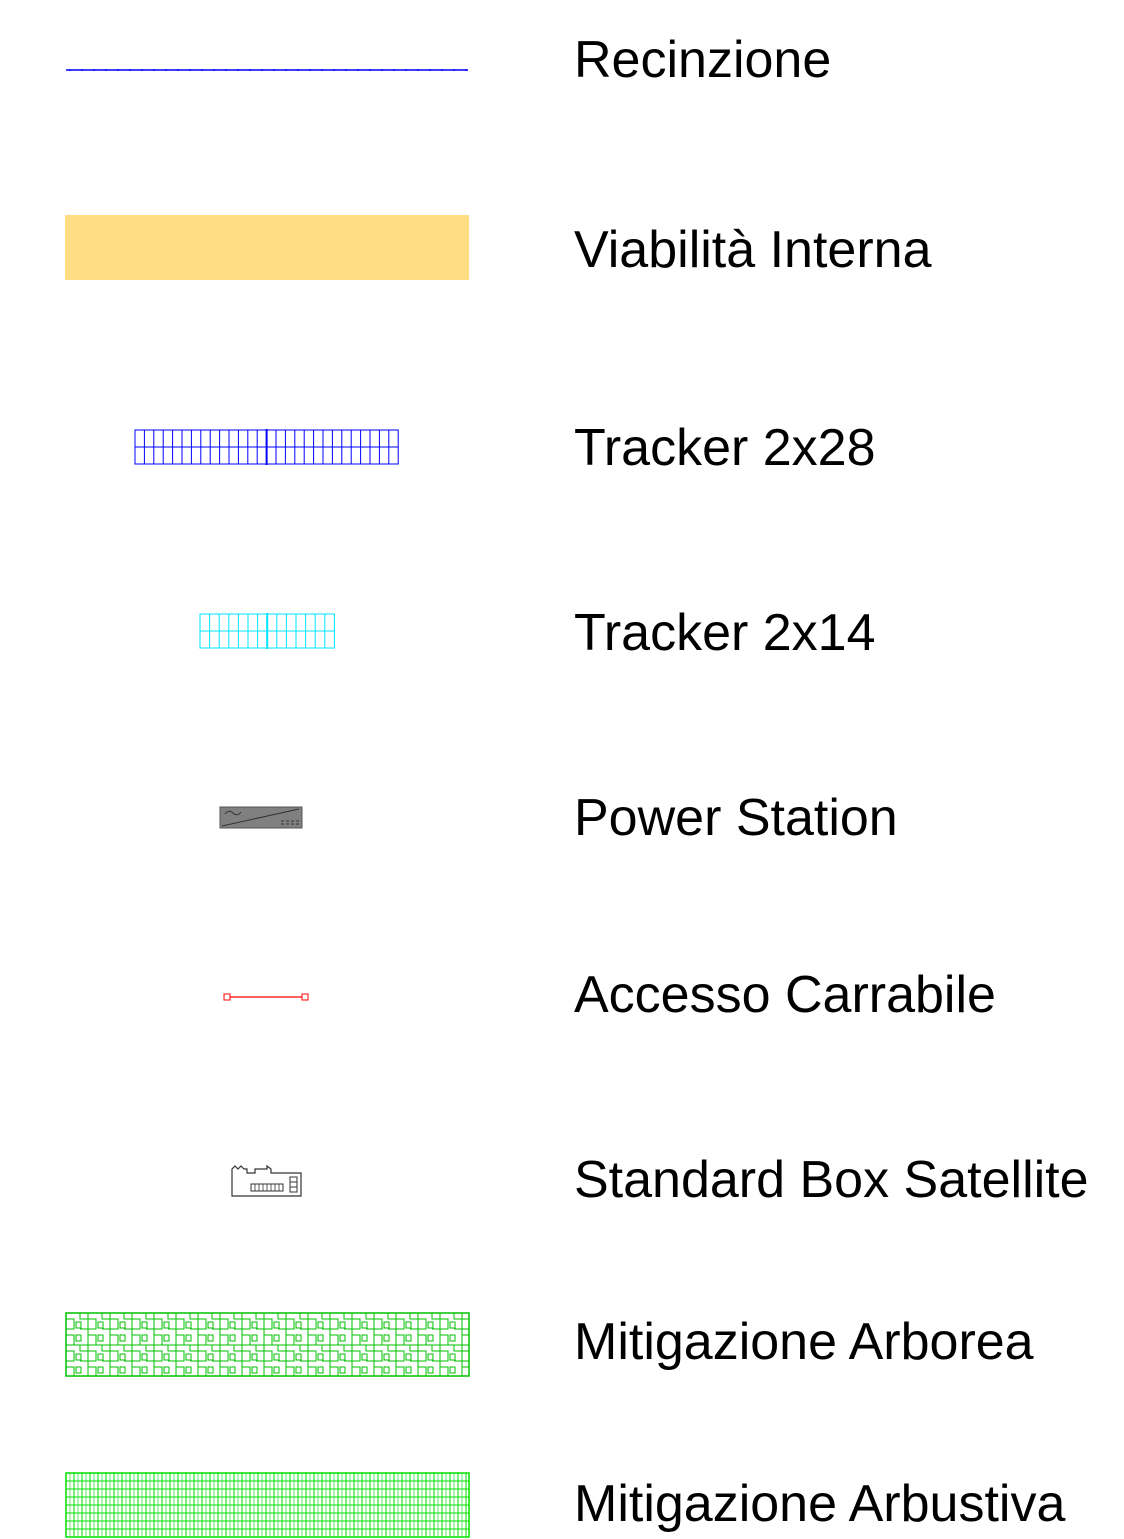 This screenshot has width=1124, height=1539. Describe the element at coordinates (261, 817) in the screenshot. I see `power-station-icon` at that location.